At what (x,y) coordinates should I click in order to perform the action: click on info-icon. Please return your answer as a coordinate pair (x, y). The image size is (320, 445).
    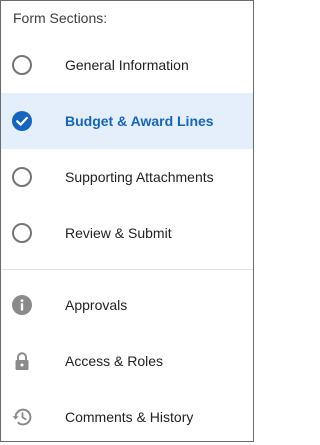
    Looking at the image, I should click on (22, 305).